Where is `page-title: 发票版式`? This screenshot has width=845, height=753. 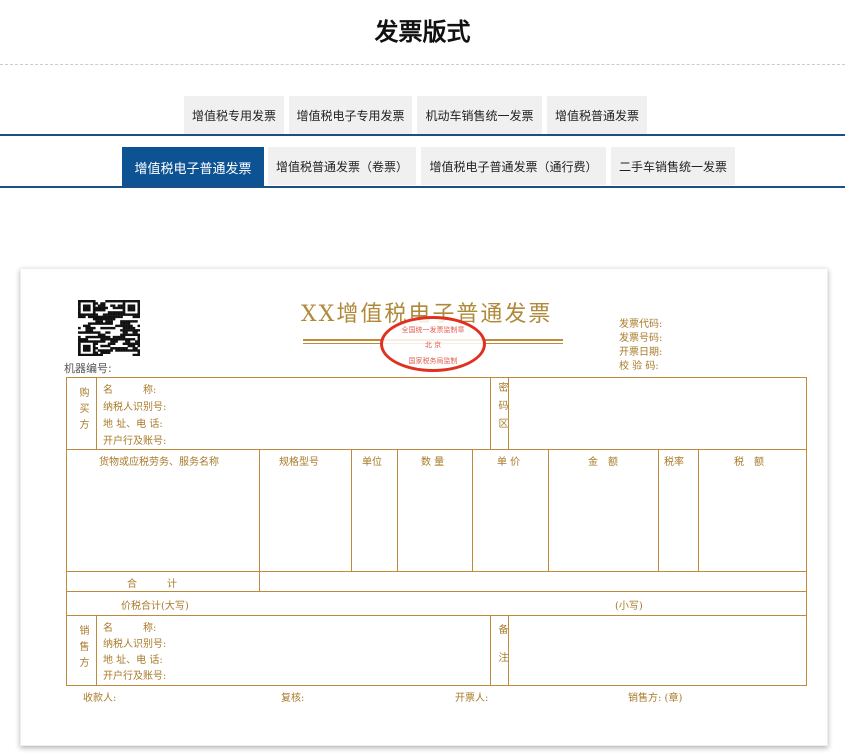
page-title: 发票版式 is located at coordinates (422, 32).